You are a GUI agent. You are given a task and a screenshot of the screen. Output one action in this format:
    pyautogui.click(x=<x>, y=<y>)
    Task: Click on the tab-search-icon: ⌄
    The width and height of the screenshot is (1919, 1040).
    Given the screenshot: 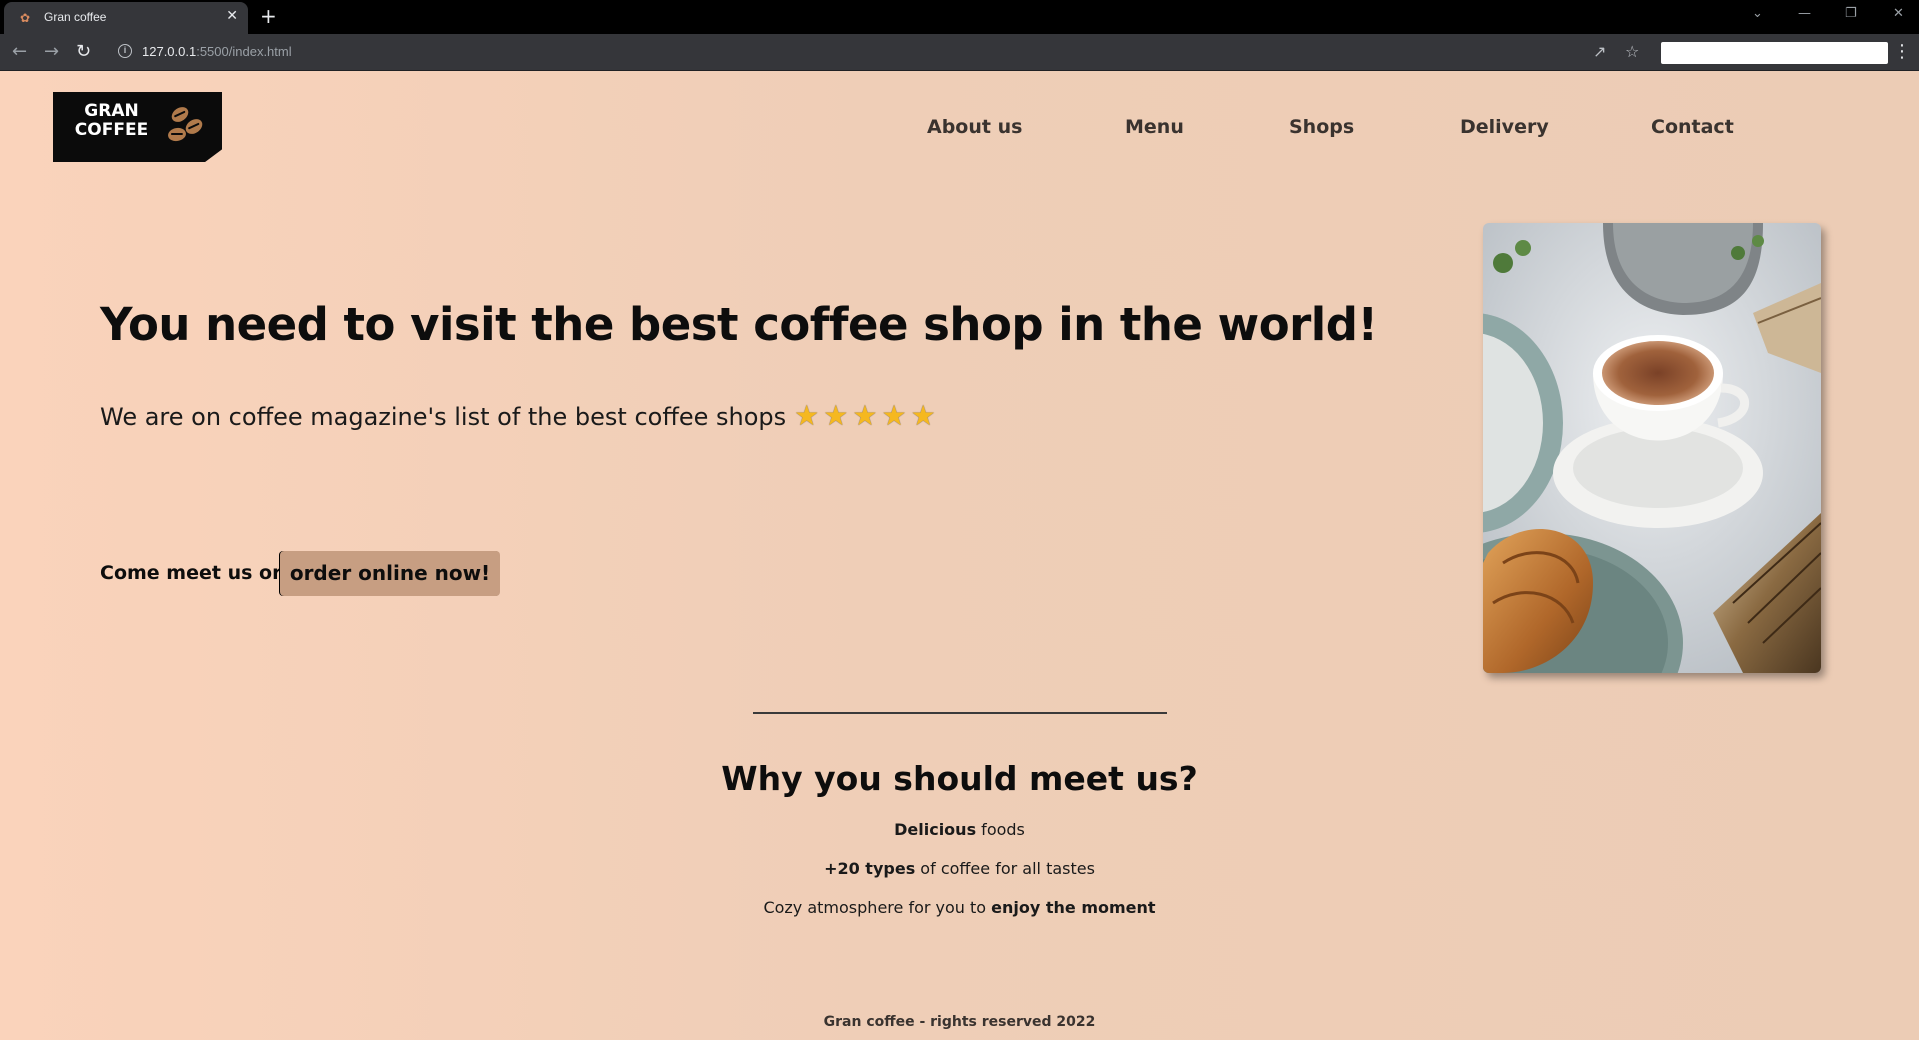 What is the action you would take?
    pyautogui.click(x=1757, y=13)
    